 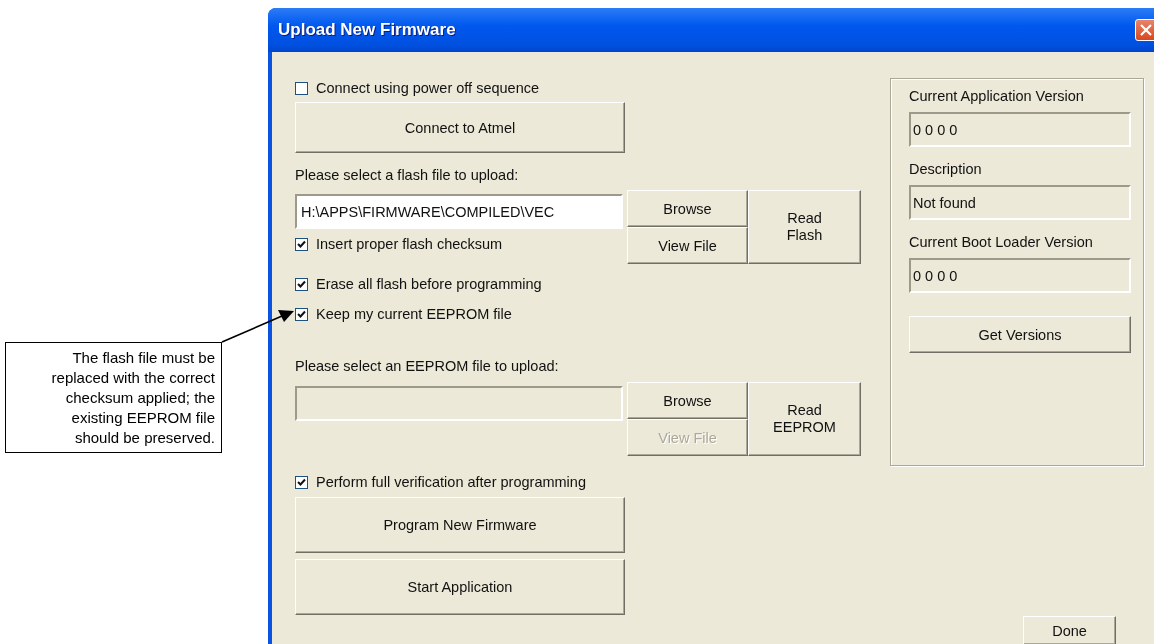 I want to click on version-field: Not found, so click(x=1020, y=202).